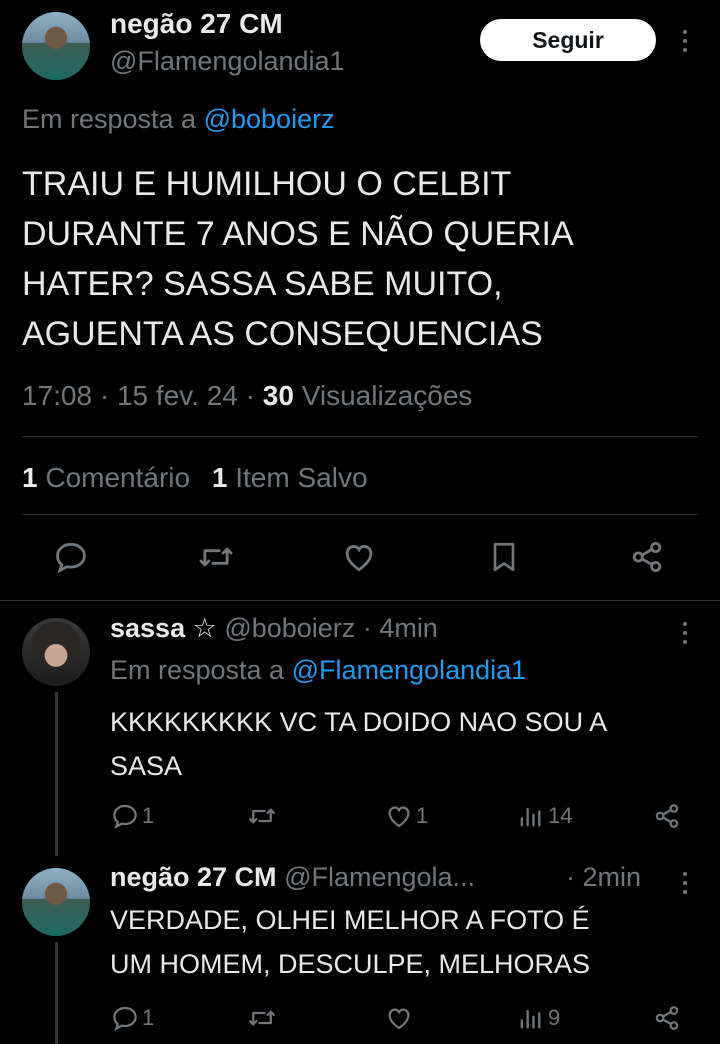 The image size is (720, 1044). I want to click on tweet-text-line: DURANTE 7 ANOS E NÃO QUERIA, so click(298, 234).